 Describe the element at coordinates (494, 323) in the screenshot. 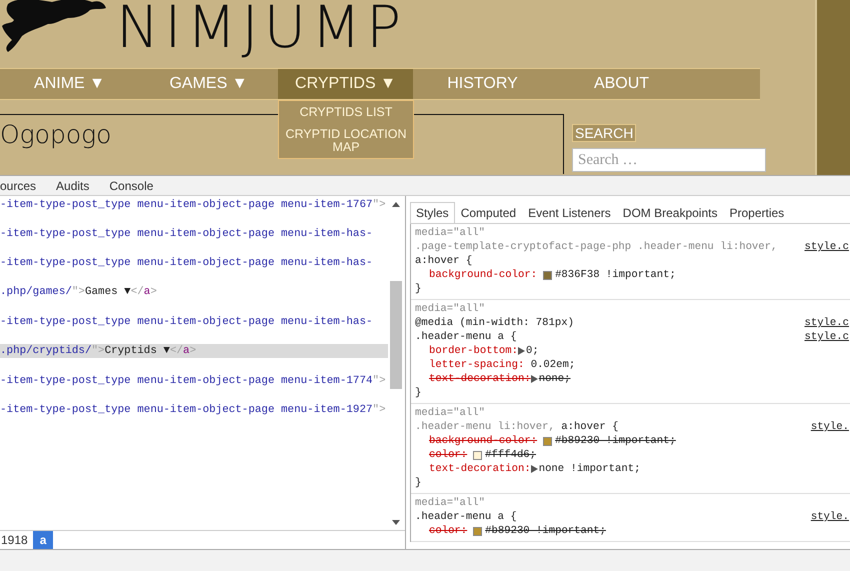

I see `css-selector: @media (min-width: 781px)` at that location.